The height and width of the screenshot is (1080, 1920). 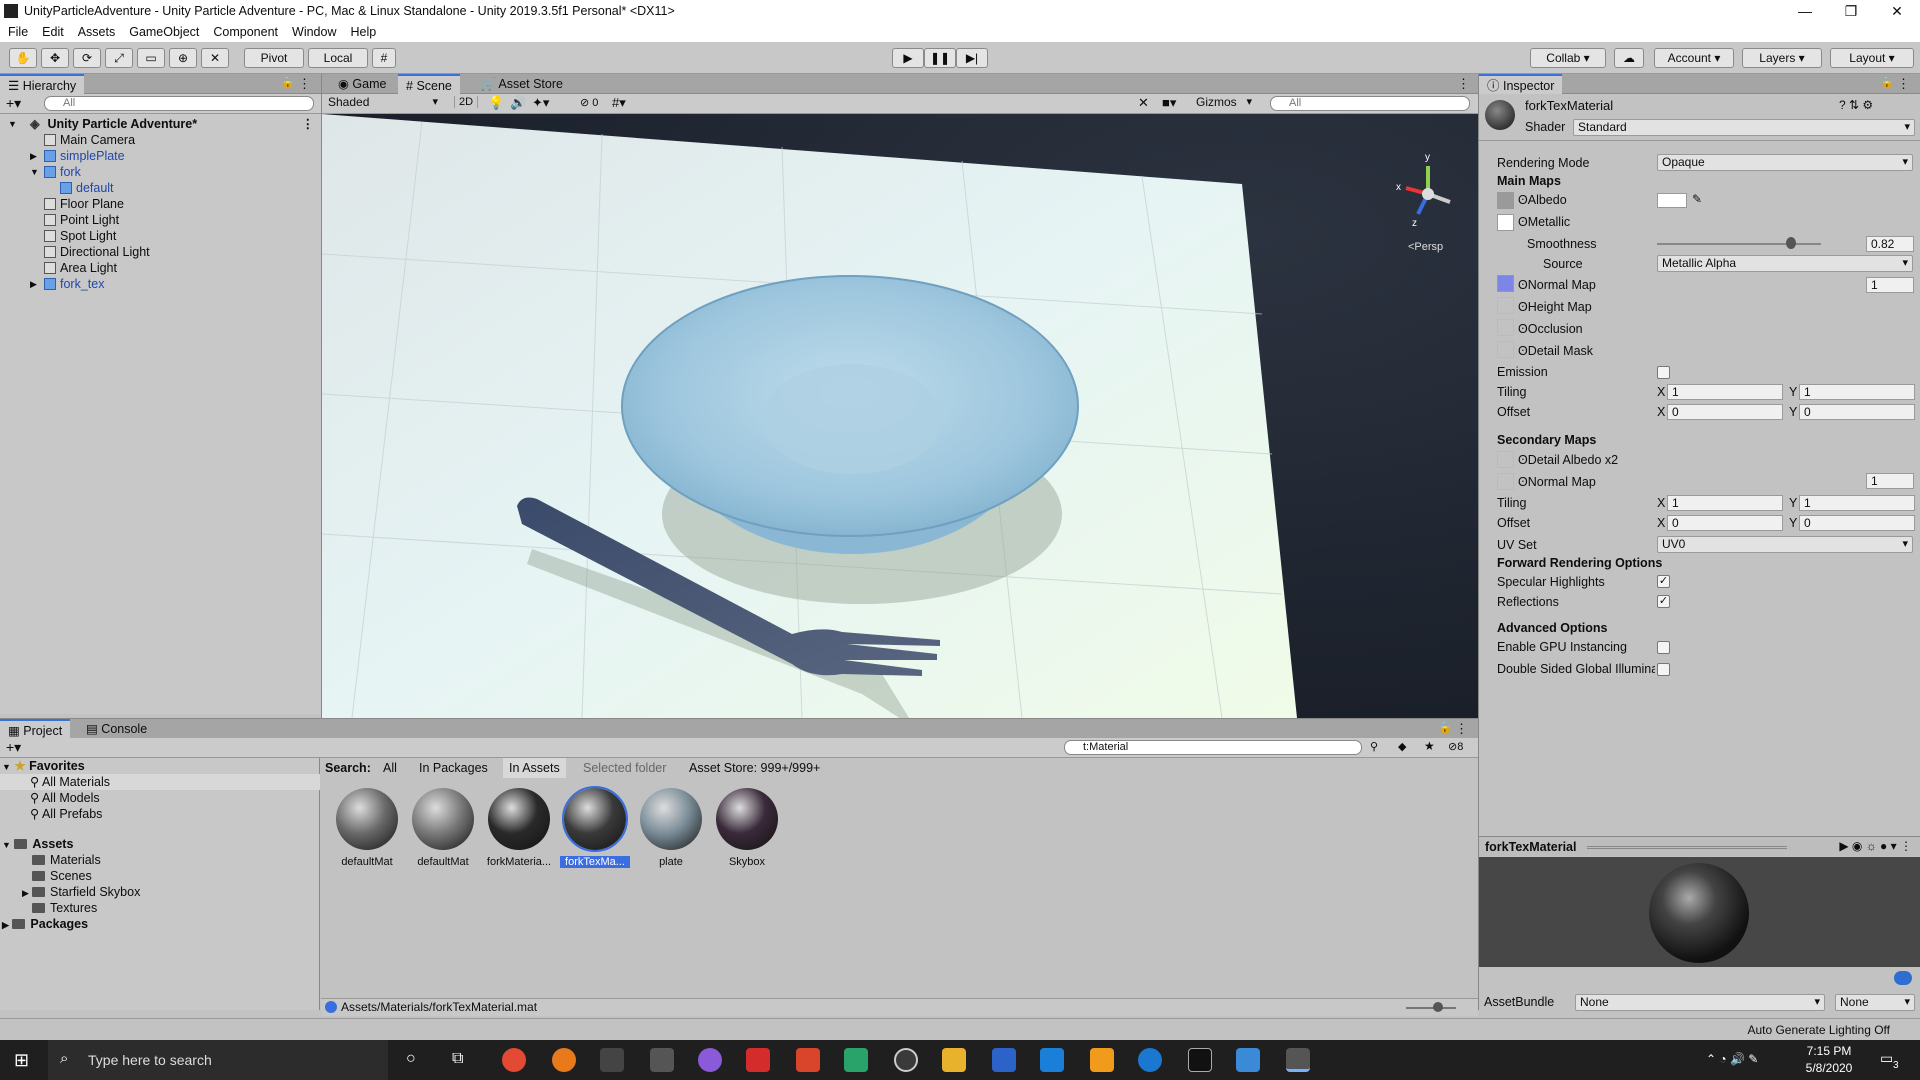 I want to click on hierarchy-item: Point Light, so click(x=81, y=220).